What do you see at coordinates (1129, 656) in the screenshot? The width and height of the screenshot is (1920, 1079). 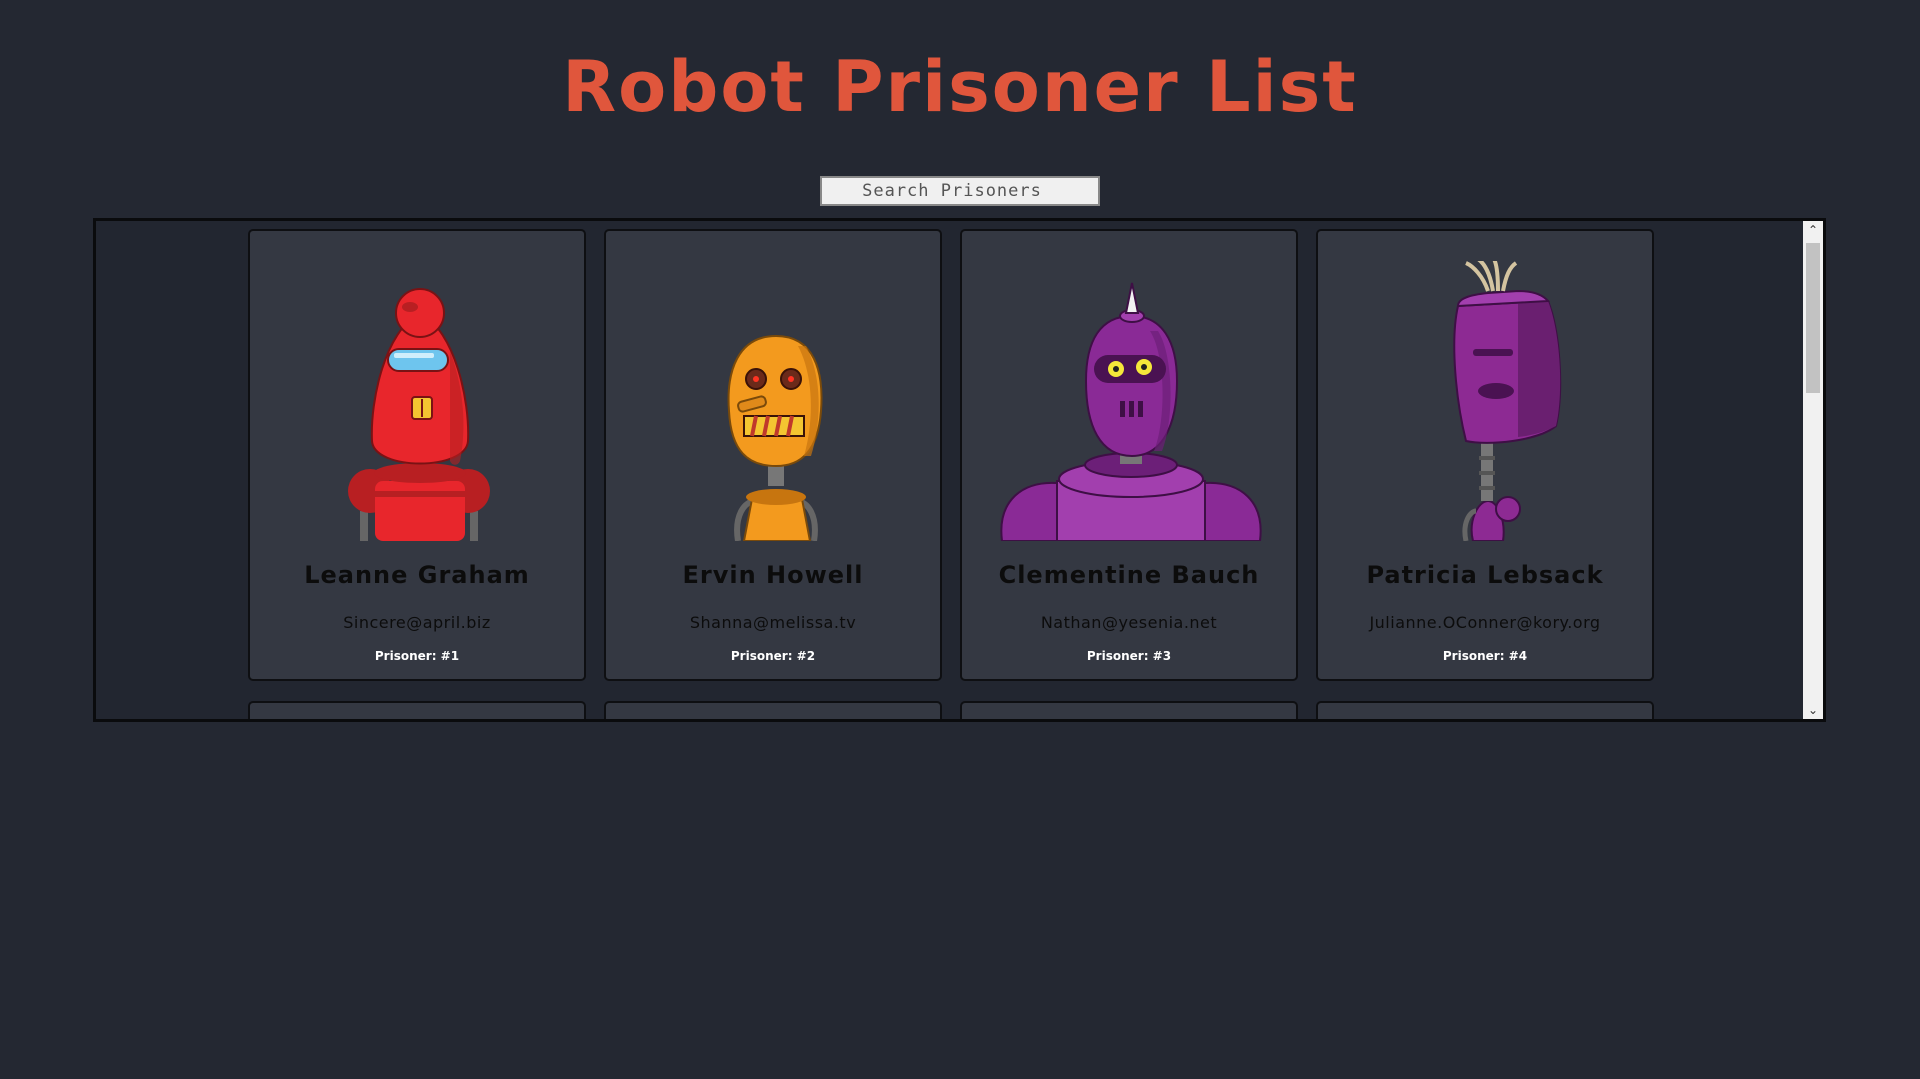 I see `prisoner-id: Prisoner: #3` at bounding box center [1129, 656].